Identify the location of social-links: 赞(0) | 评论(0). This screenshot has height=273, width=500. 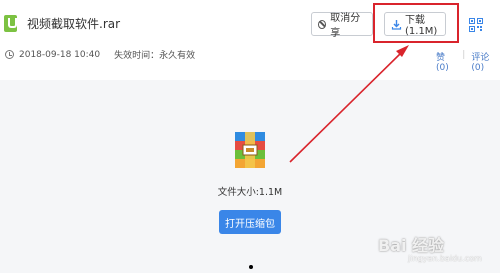
(468, 61).